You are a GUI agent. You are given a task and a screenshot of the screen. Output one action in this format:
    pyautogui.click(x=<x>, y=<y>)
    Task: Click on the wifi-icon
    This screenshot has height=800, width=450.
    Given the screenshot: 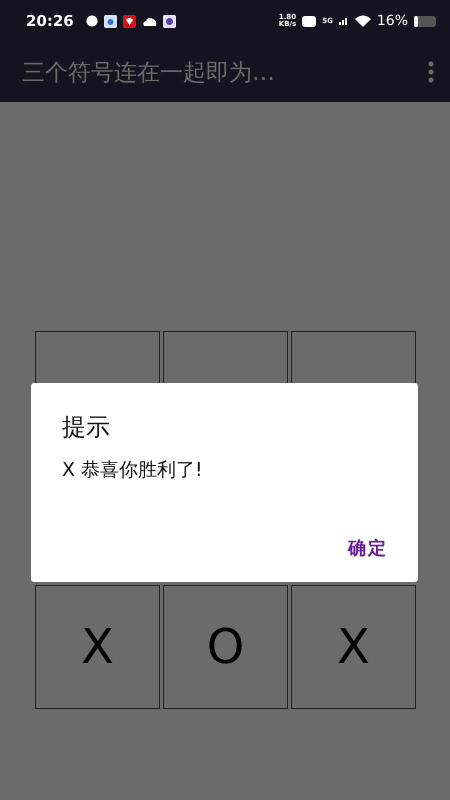 What is the action you would take?
    pyautogui.click(x=362, y=21)
    